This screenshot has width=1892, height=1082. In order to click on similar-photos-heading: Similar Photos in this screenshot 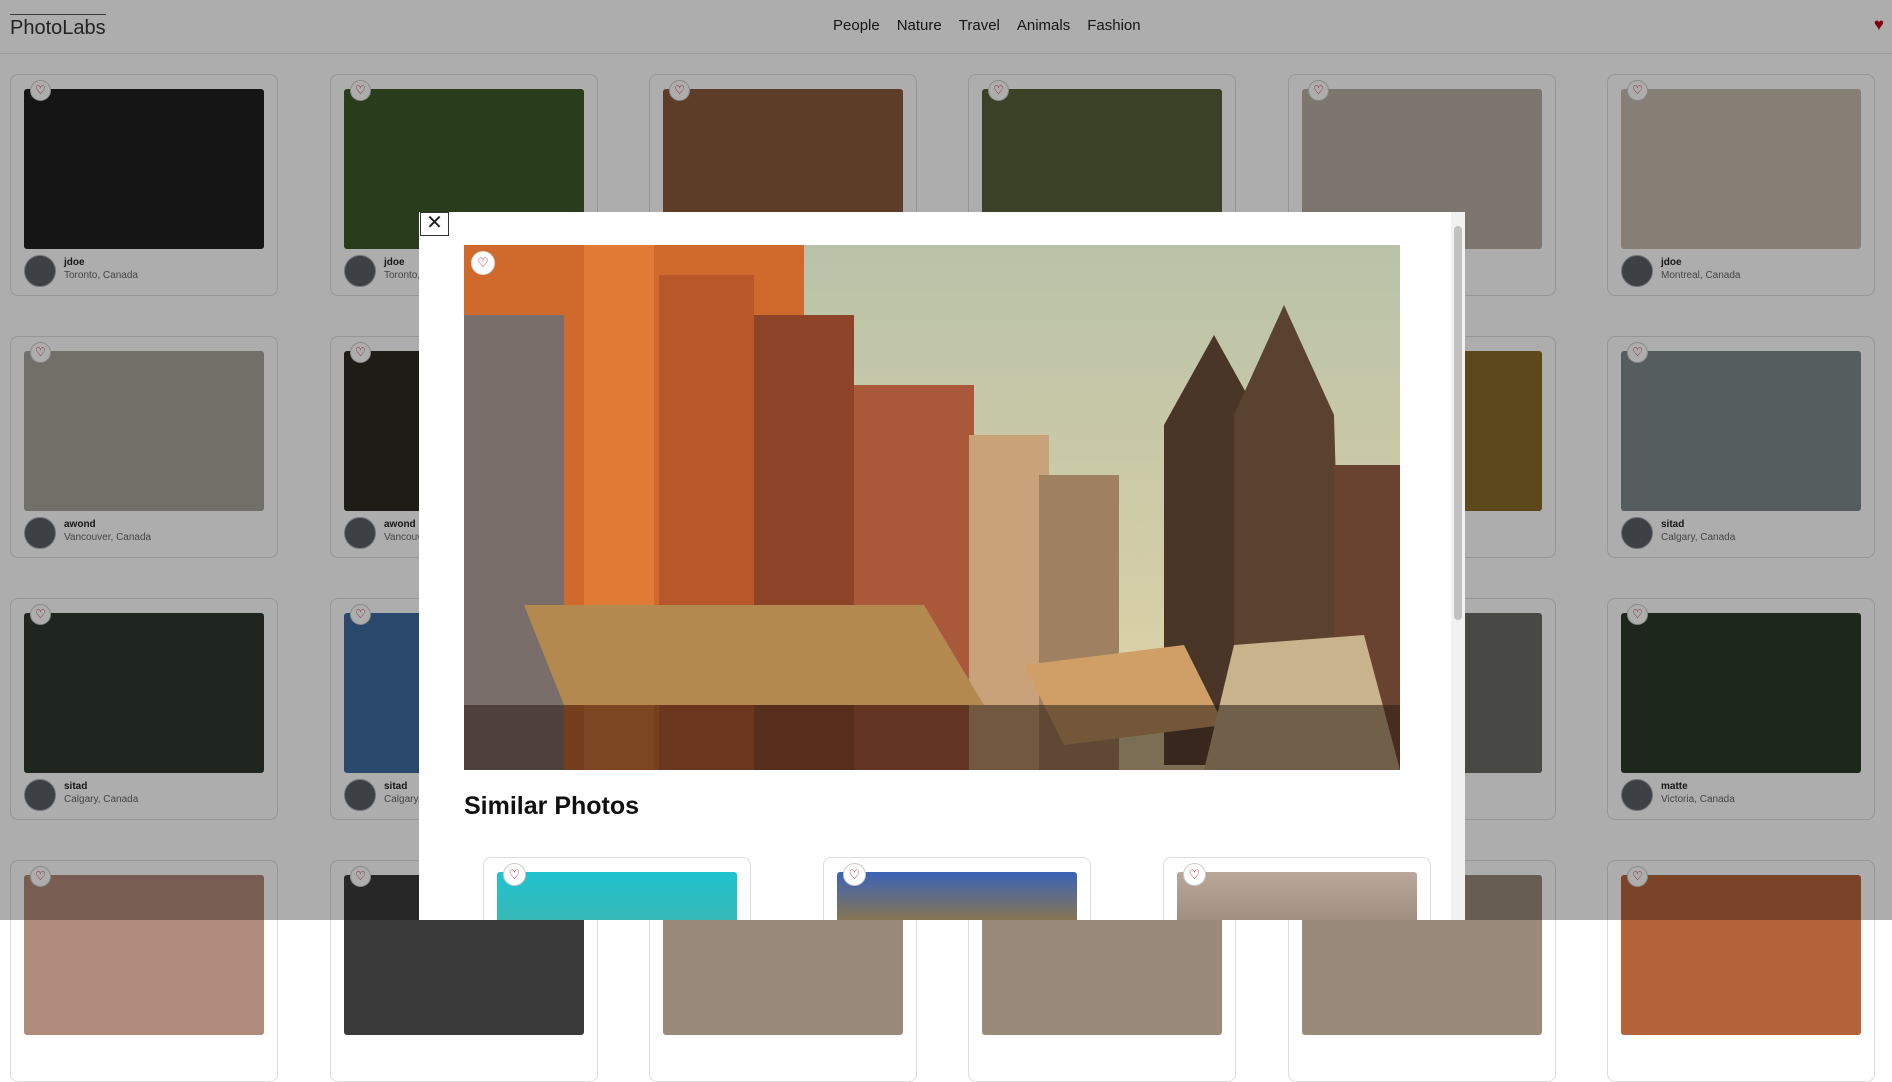, I will do `click(552, 806)`.